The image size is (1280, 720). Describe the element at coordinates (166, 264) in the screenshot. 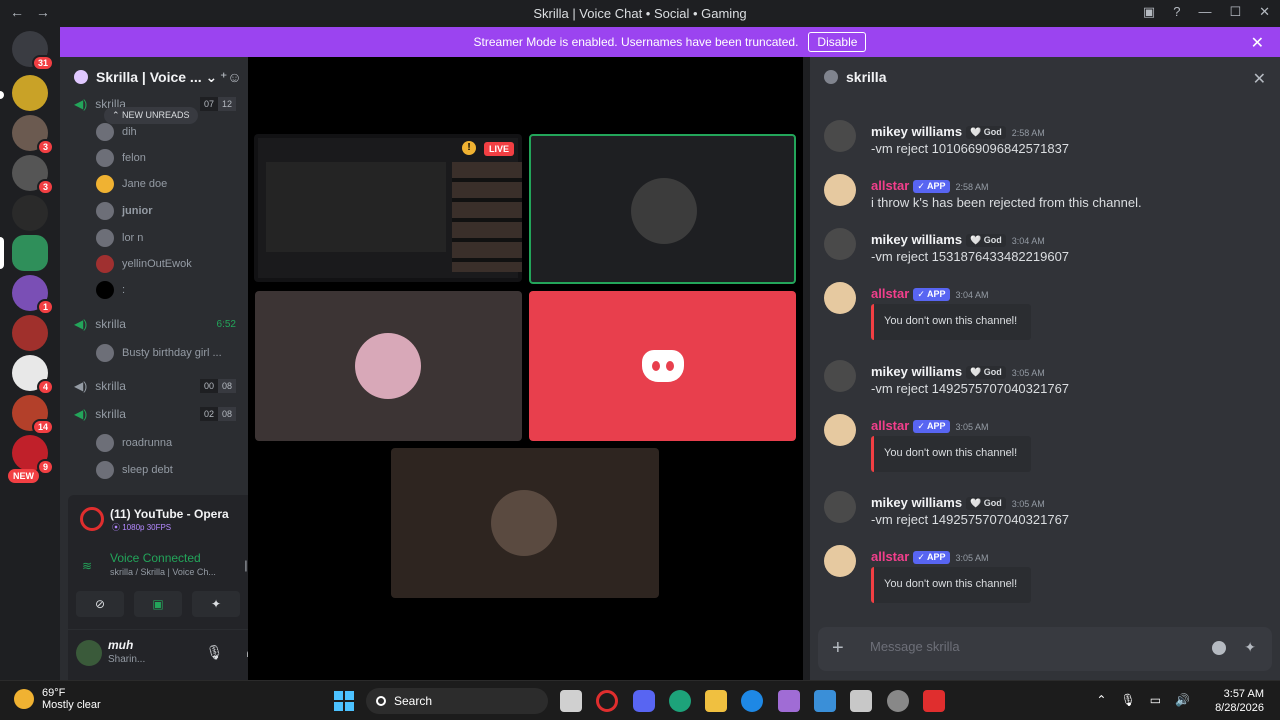

I see `voice-user: yellinOutEwok` at that location.